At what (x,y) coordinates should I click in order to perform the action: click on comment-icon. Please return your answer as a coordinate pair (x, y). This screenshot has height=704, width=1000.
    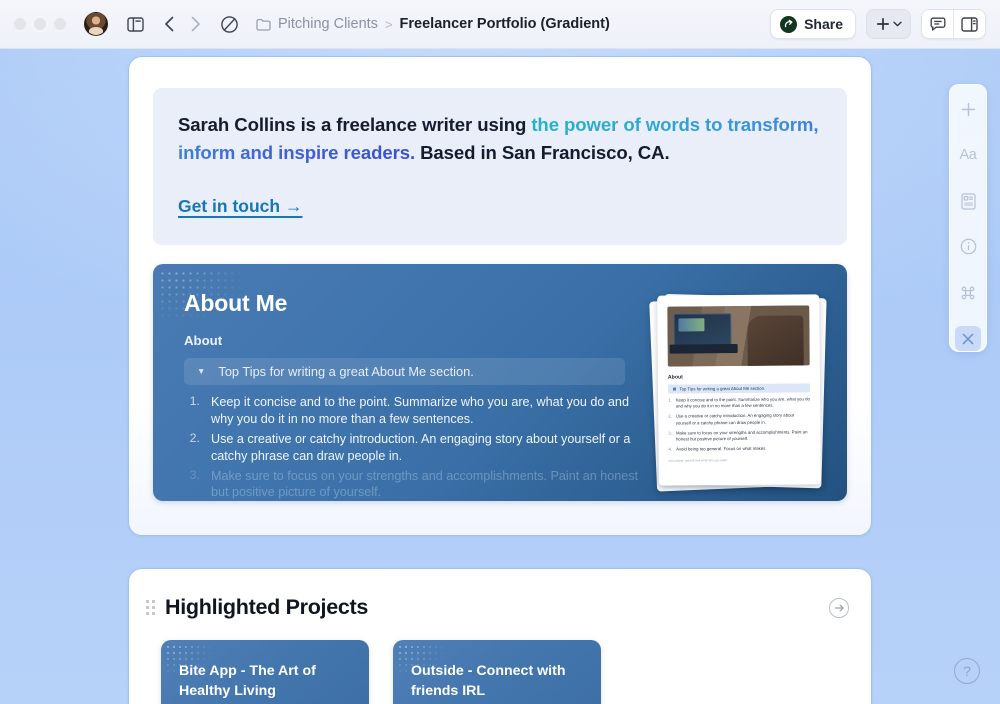
    Looking at the image, I should click on (937, 24).